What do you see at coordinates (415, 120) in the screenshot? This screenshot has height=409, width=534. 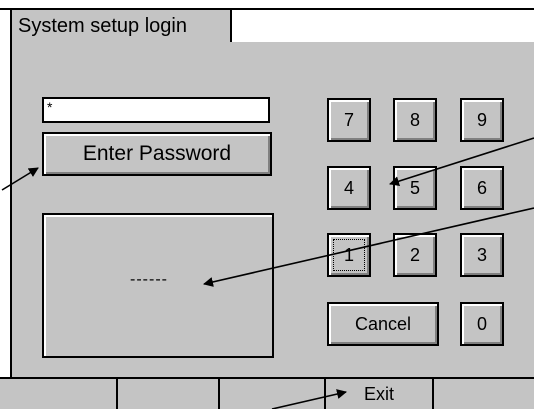 I see `key-8: 8` at bounding box center [415, 120].